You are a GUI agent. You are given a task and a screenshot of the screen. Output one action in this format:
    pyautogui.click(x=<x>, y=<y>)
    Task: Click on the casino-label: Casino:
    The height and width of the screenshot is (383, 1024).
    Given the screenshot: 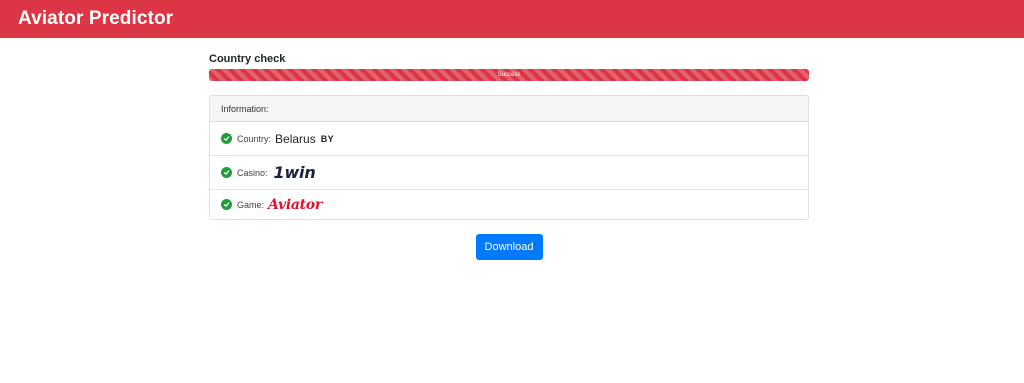 What is the action you would take?
    pyautogui.click(x=252, y=172)
    